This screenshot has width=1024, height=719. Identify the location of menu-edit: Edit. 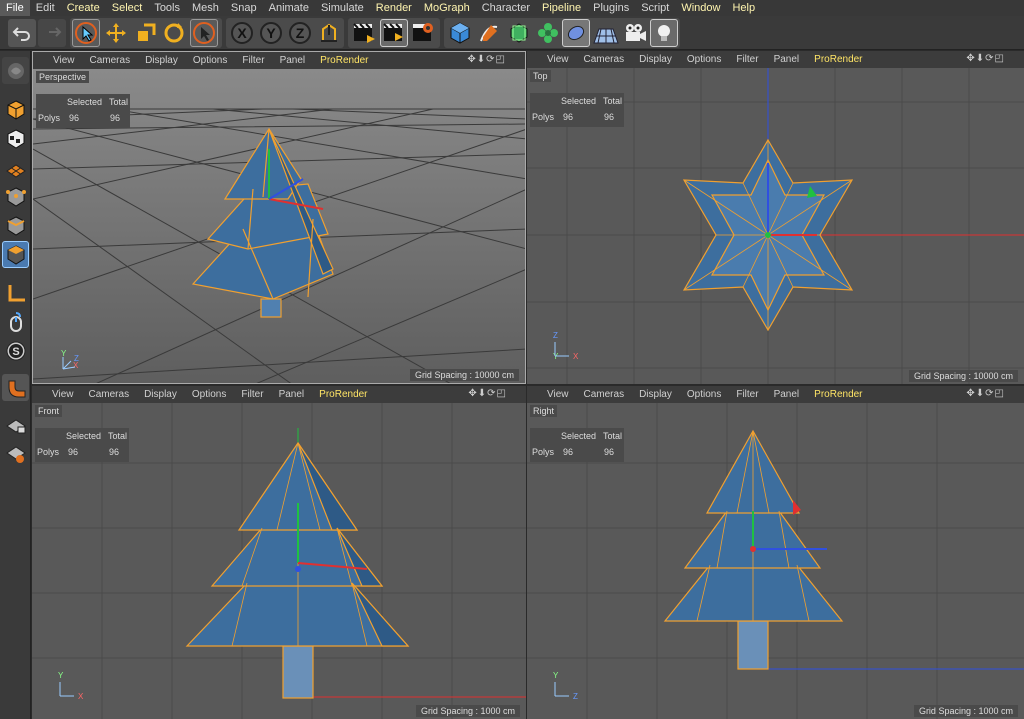
(45, 8).